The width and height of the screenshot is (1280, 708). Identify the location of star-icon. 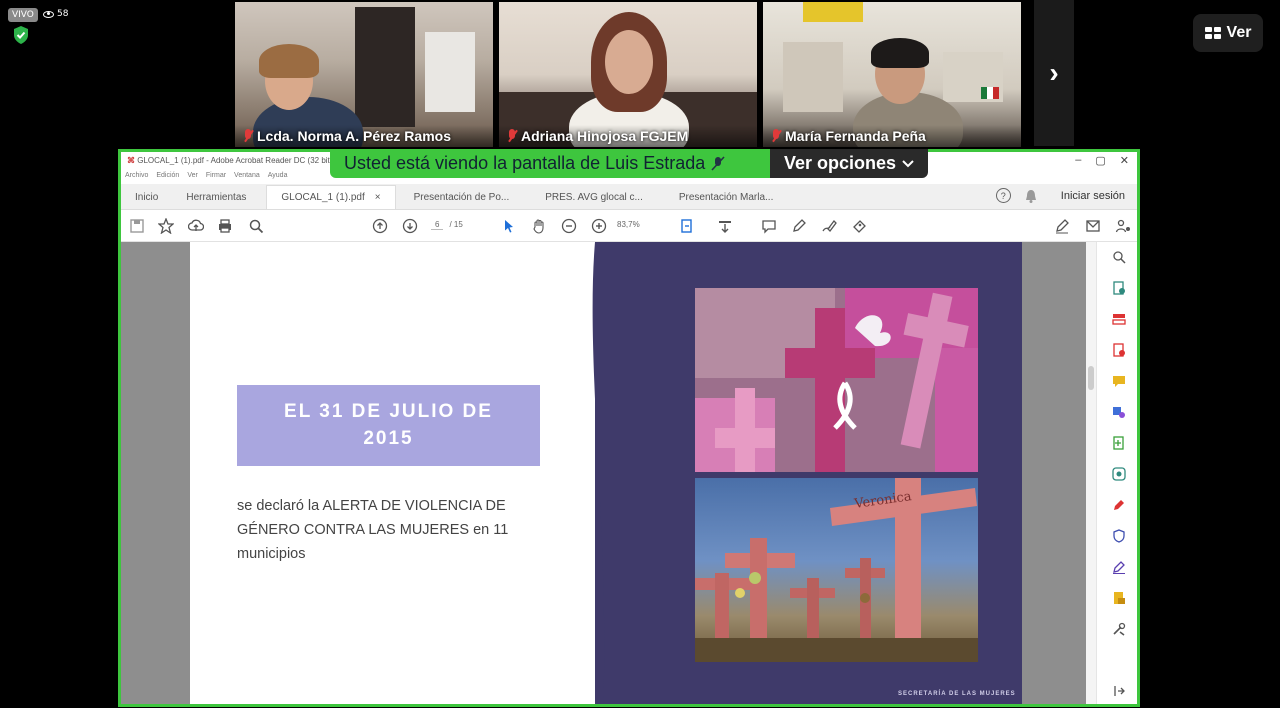
(166, 226).